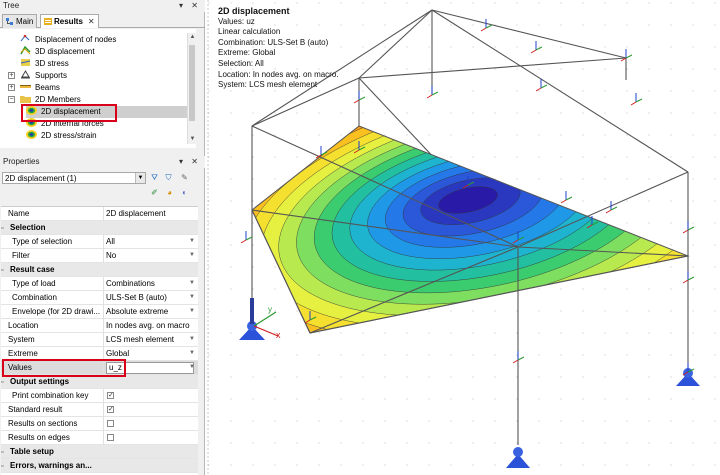 The width and height of the screenshot is (720, 475). Describe the element at coordinates (184, 193) in the screenshot. I see `render-icon: ◐` at that location.